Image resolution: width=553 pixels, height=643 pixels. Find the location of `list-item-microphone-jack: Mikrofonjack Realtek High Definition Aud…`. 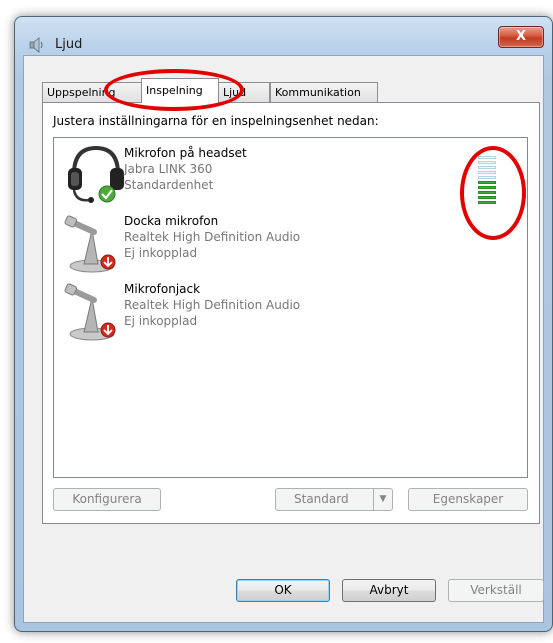

list-item-microphone-jack: Mikrofonjack Realtek High Definition Aud… is located at coordinates (290, 309).